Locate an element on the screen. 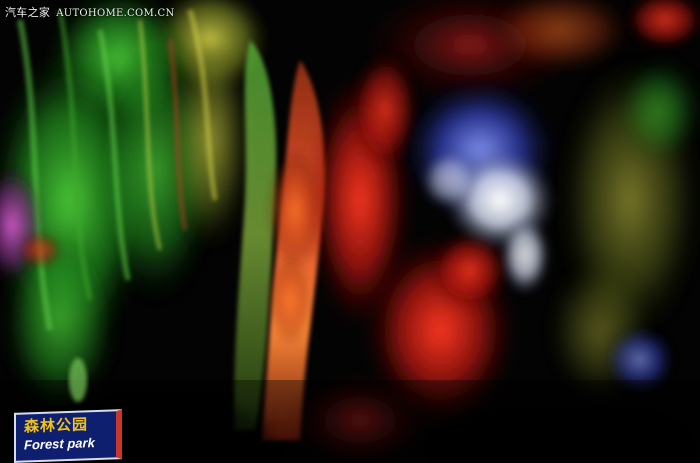  watermark-site: AUTOHOME.COM.CN is located at coordinates (115, 13).